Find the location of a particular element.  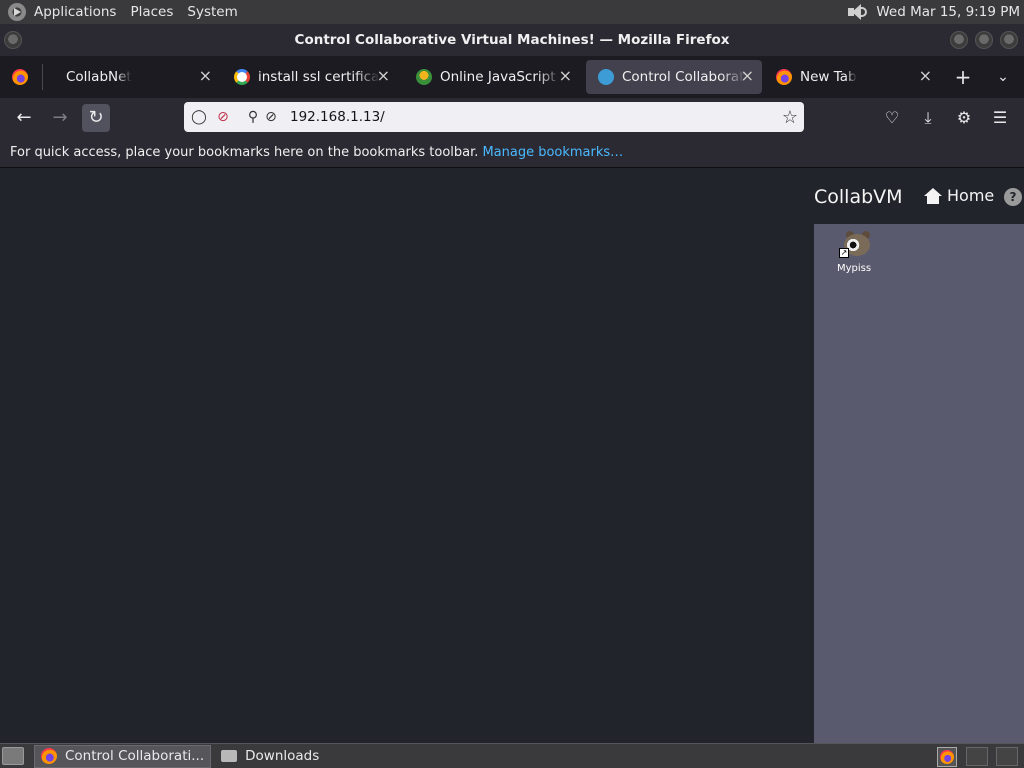

forward-arrow-icon: → is located at coordinates (60, 118).